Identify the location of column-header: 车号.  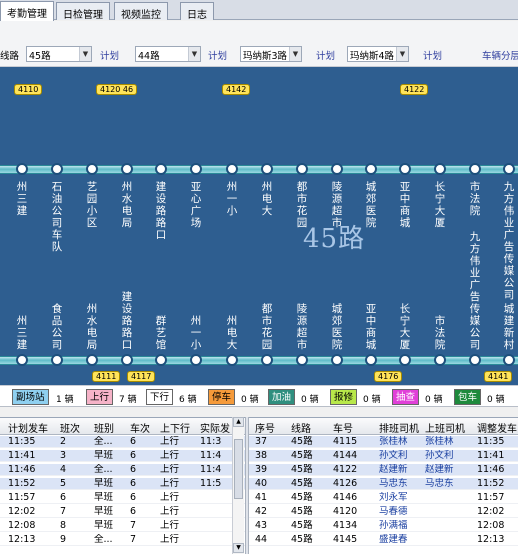
(343, 427).